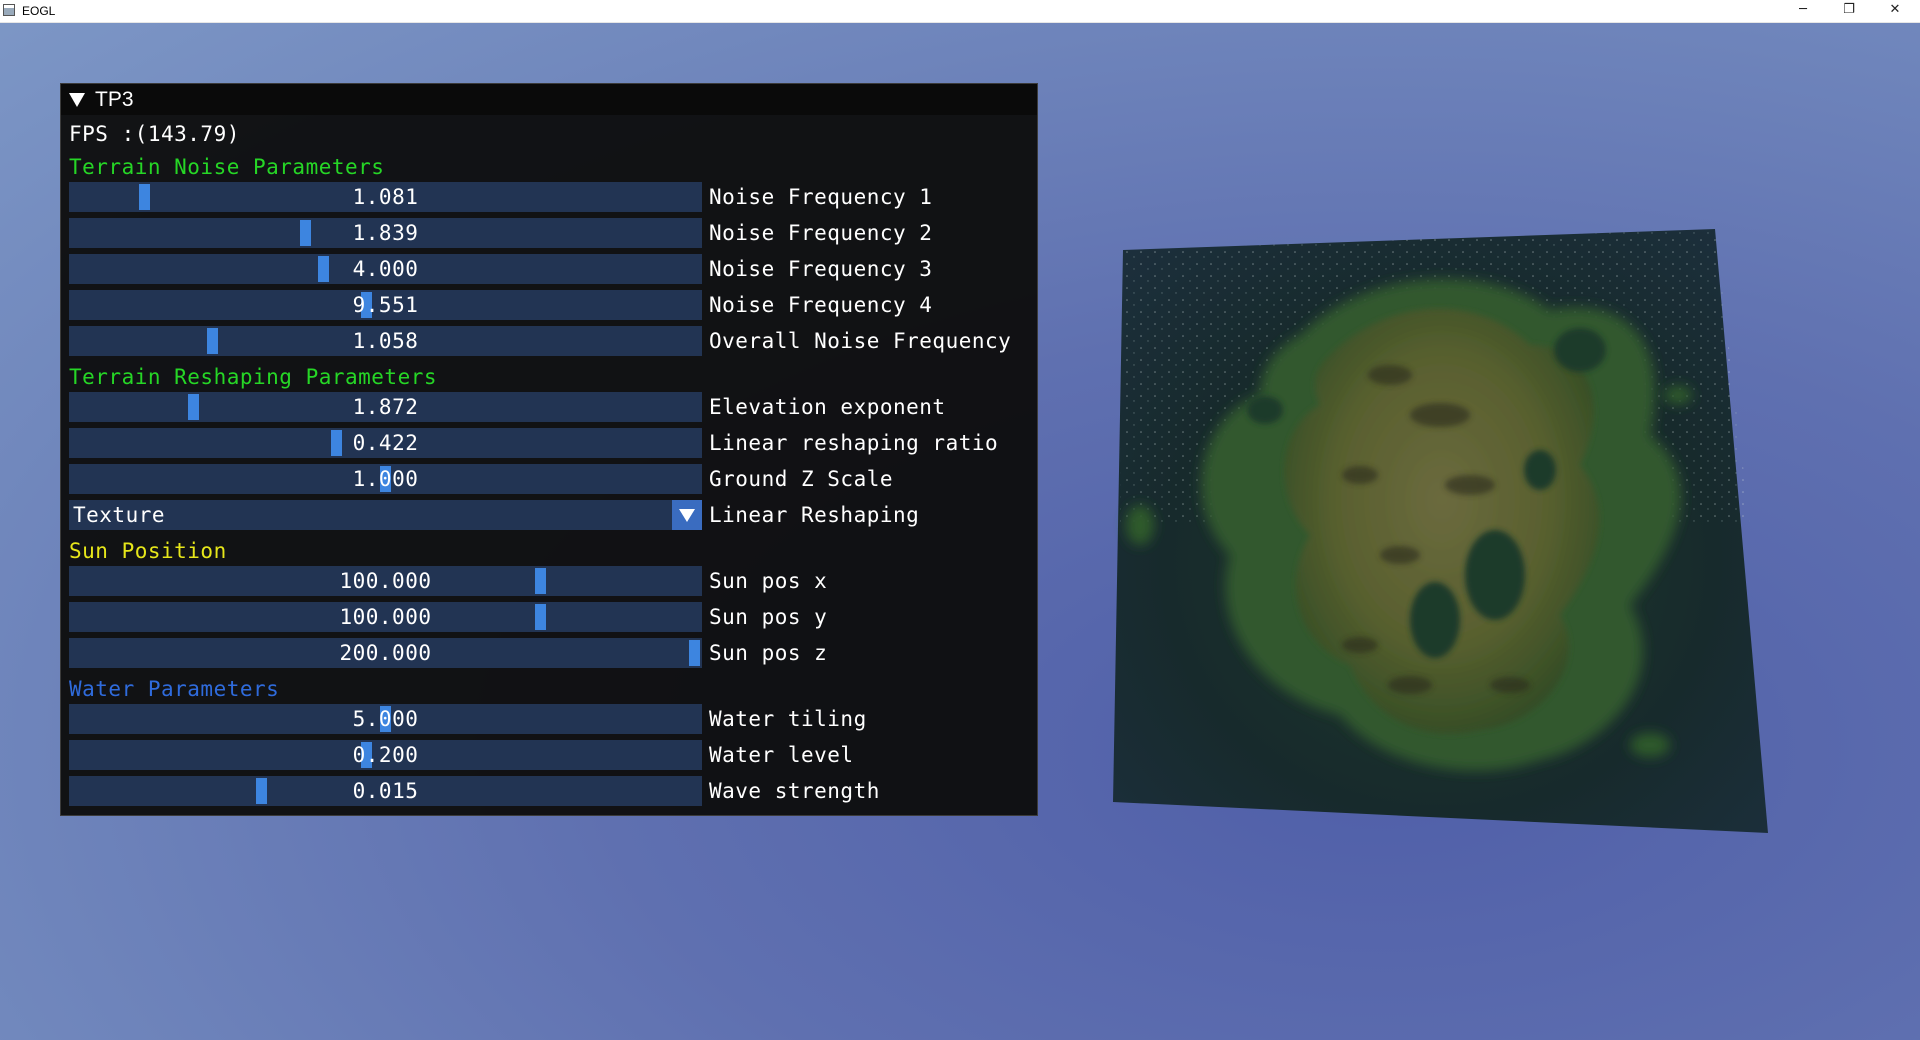 The width and height of the screenshot is (1920, 1040). I want to click on slider-row: 1.058 Overall Noise Frequency, so click(552, 342).